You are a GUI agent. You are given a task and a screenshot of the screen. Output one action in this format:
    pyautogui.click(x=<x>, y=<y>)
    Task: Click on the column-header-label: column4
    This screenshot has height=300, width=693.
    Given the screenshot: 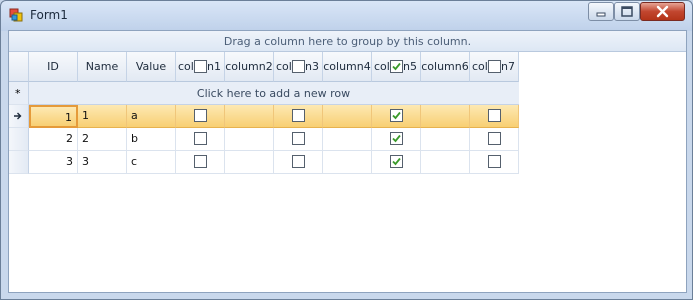 What is the action you would take?
    pyautogui.click(x=347, y=66)
    